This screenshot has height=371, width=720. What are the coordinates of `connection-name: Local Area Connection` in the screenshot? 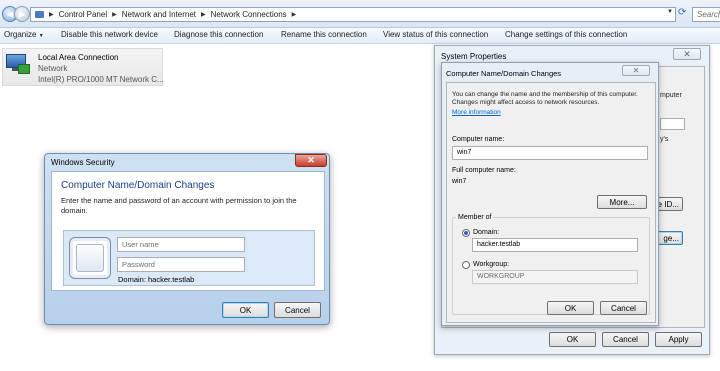 It's located at (78, 57).